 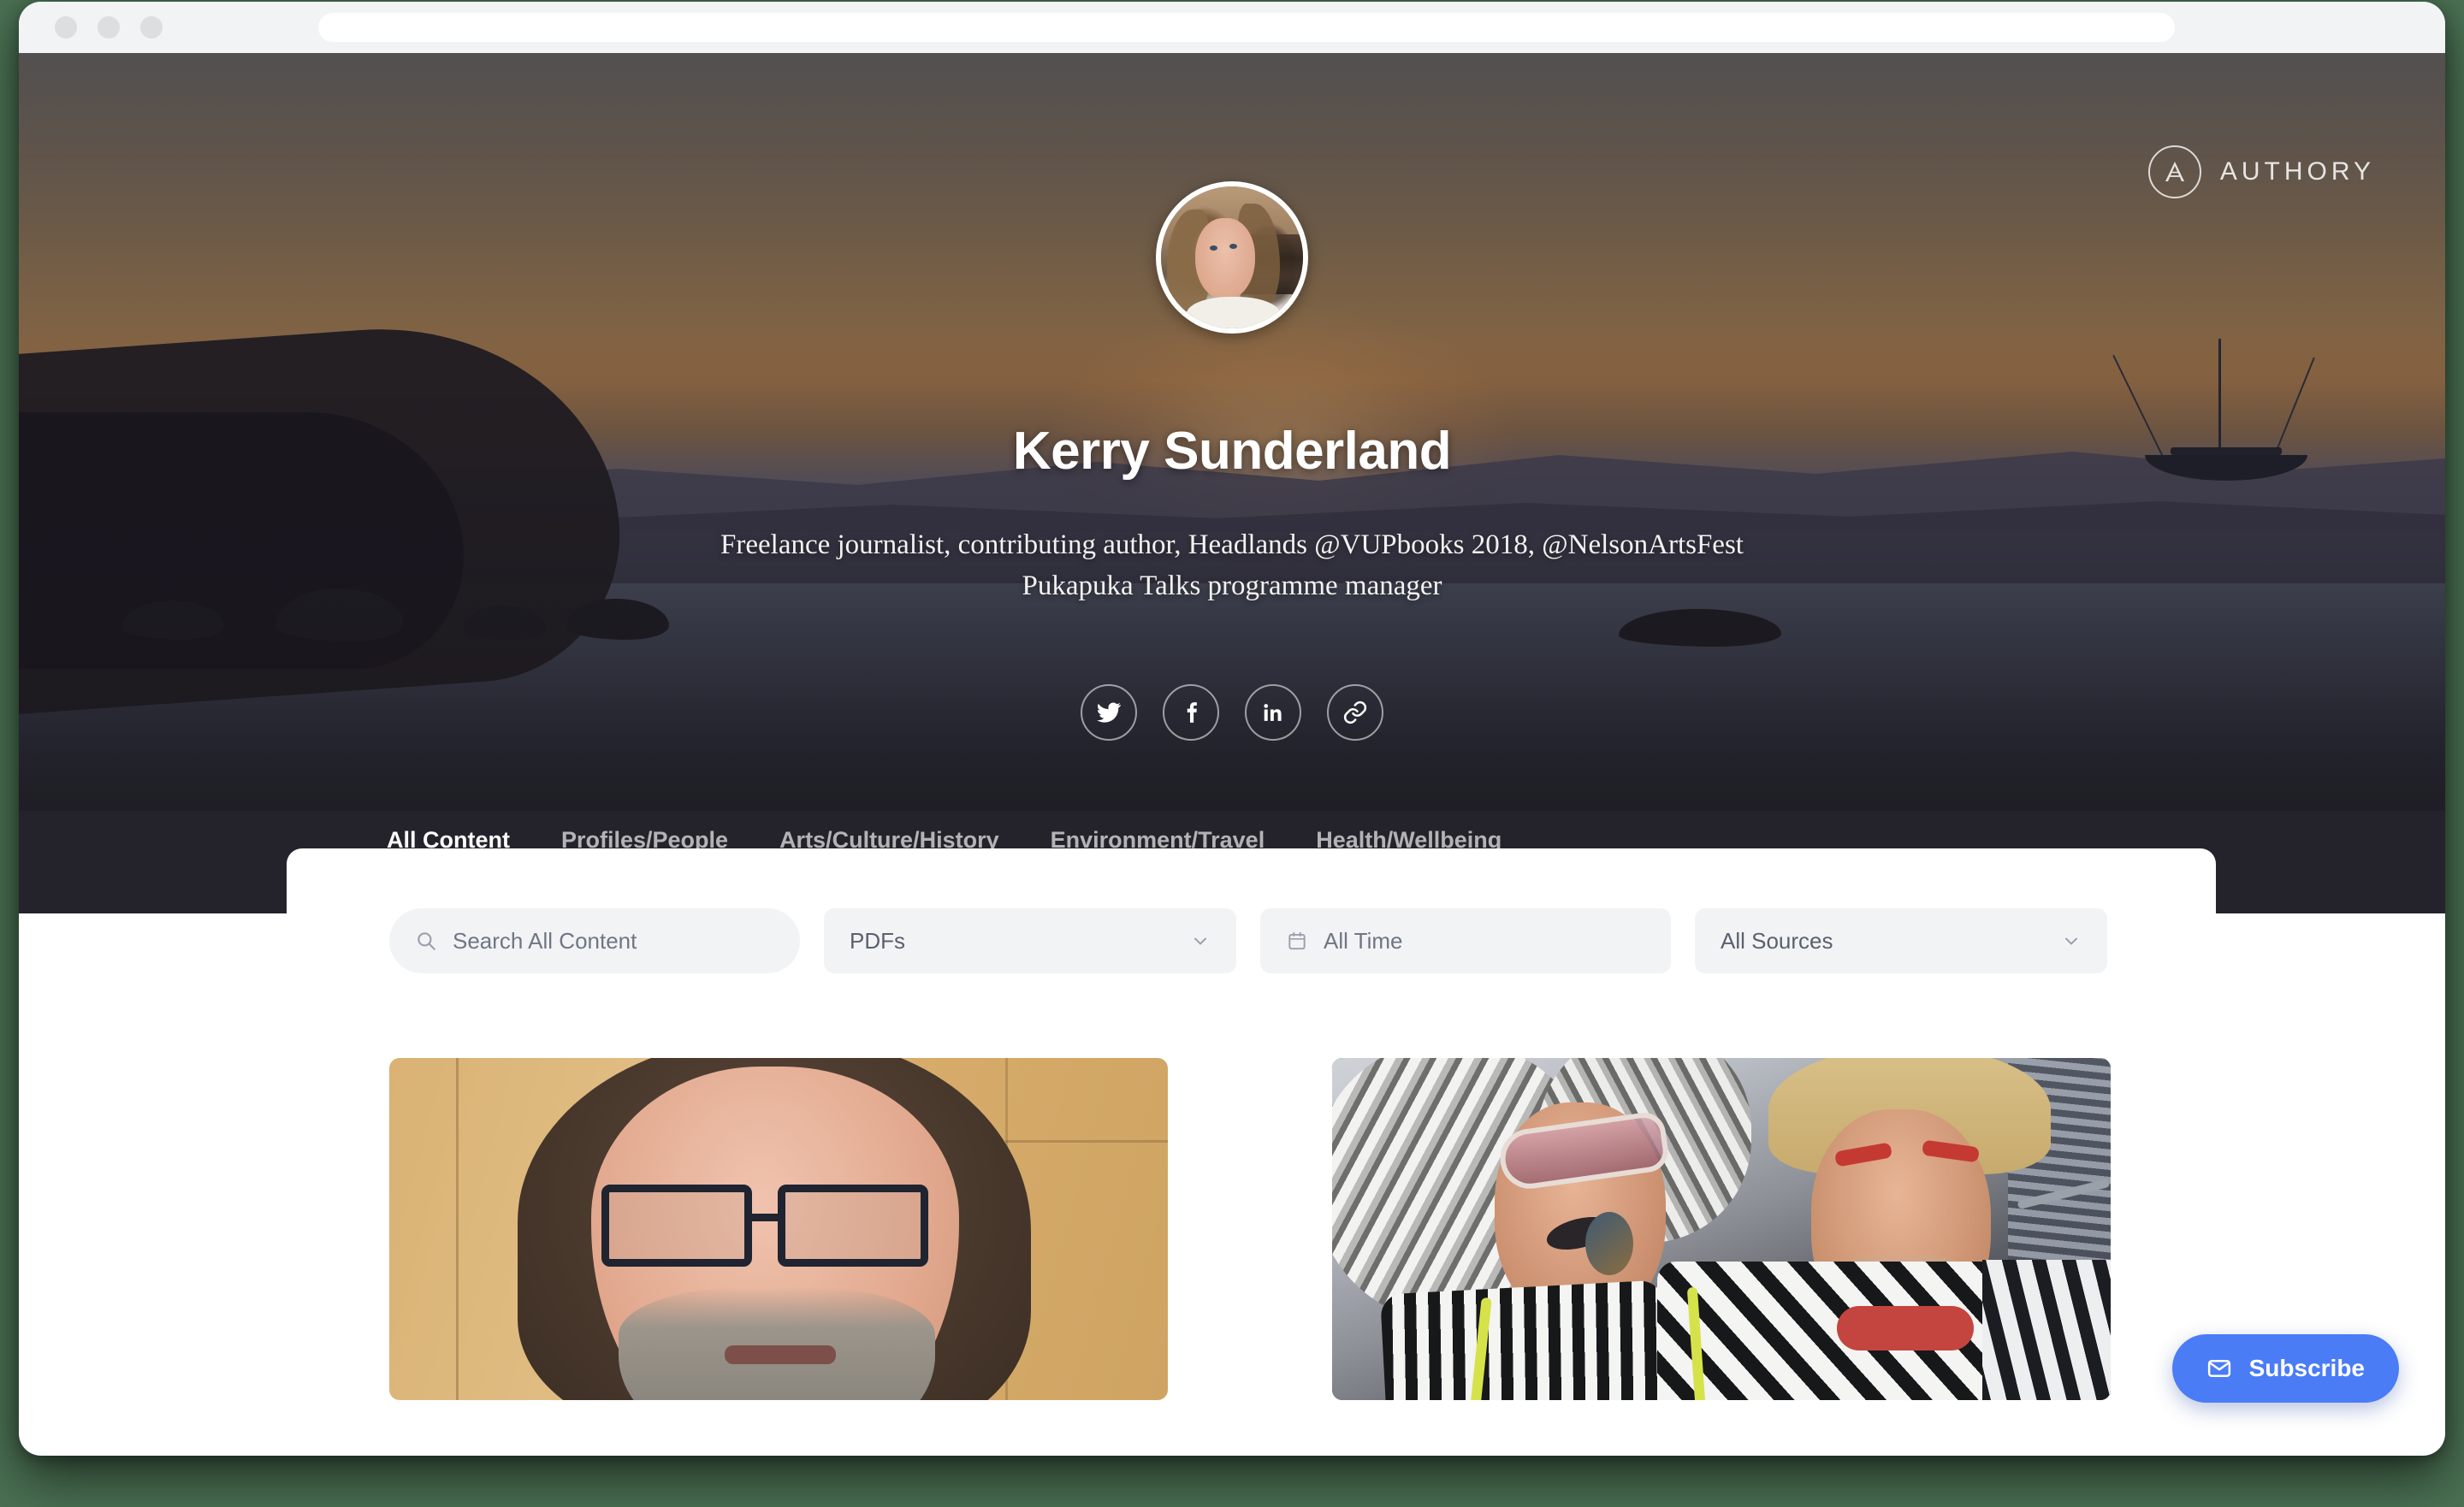 I want to click on content-type-select: PDFs, so click(x=1030, y=941).